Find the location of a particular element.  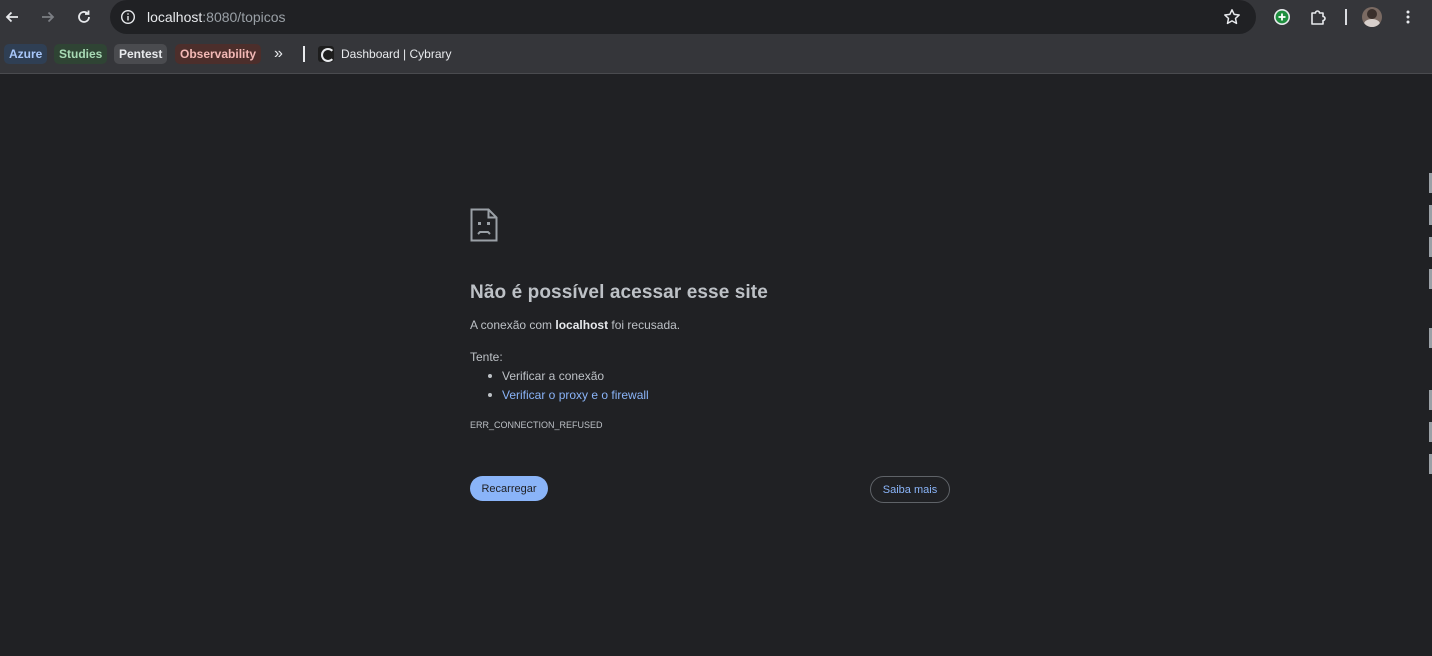

arrow-left-icon is located at coordinates (11, 17).